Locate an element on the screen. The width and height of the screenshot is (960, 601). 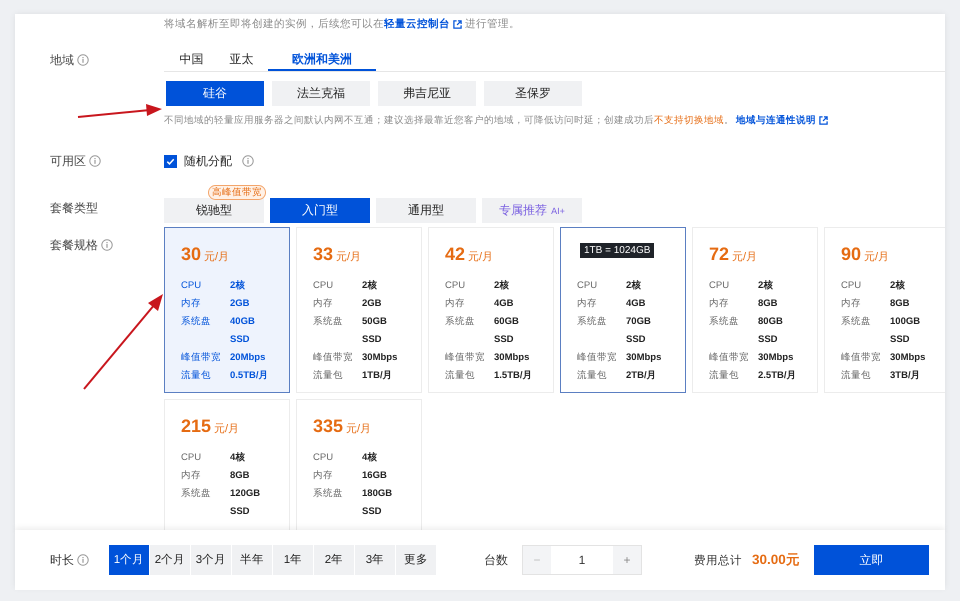
tooltip: 1TB = 1024GB is located at coordinates (617, 250).